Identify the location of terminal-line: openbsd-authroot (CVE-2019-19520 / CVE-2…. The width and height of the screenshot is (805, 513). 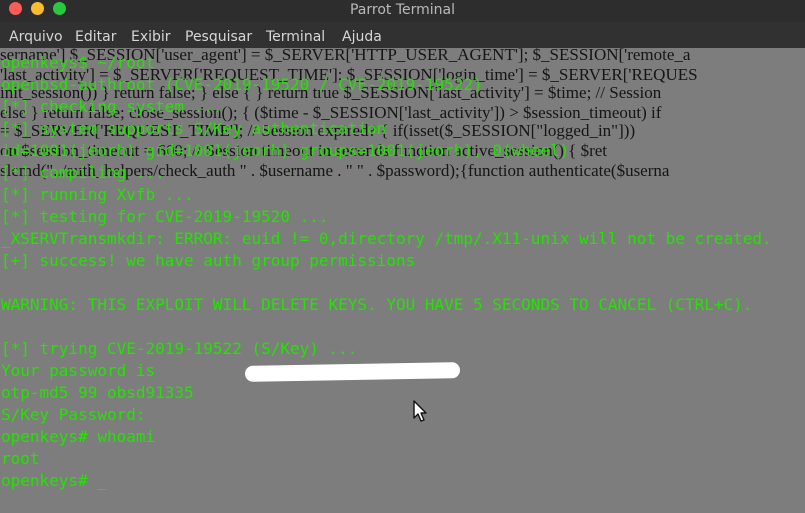
(242, 84).